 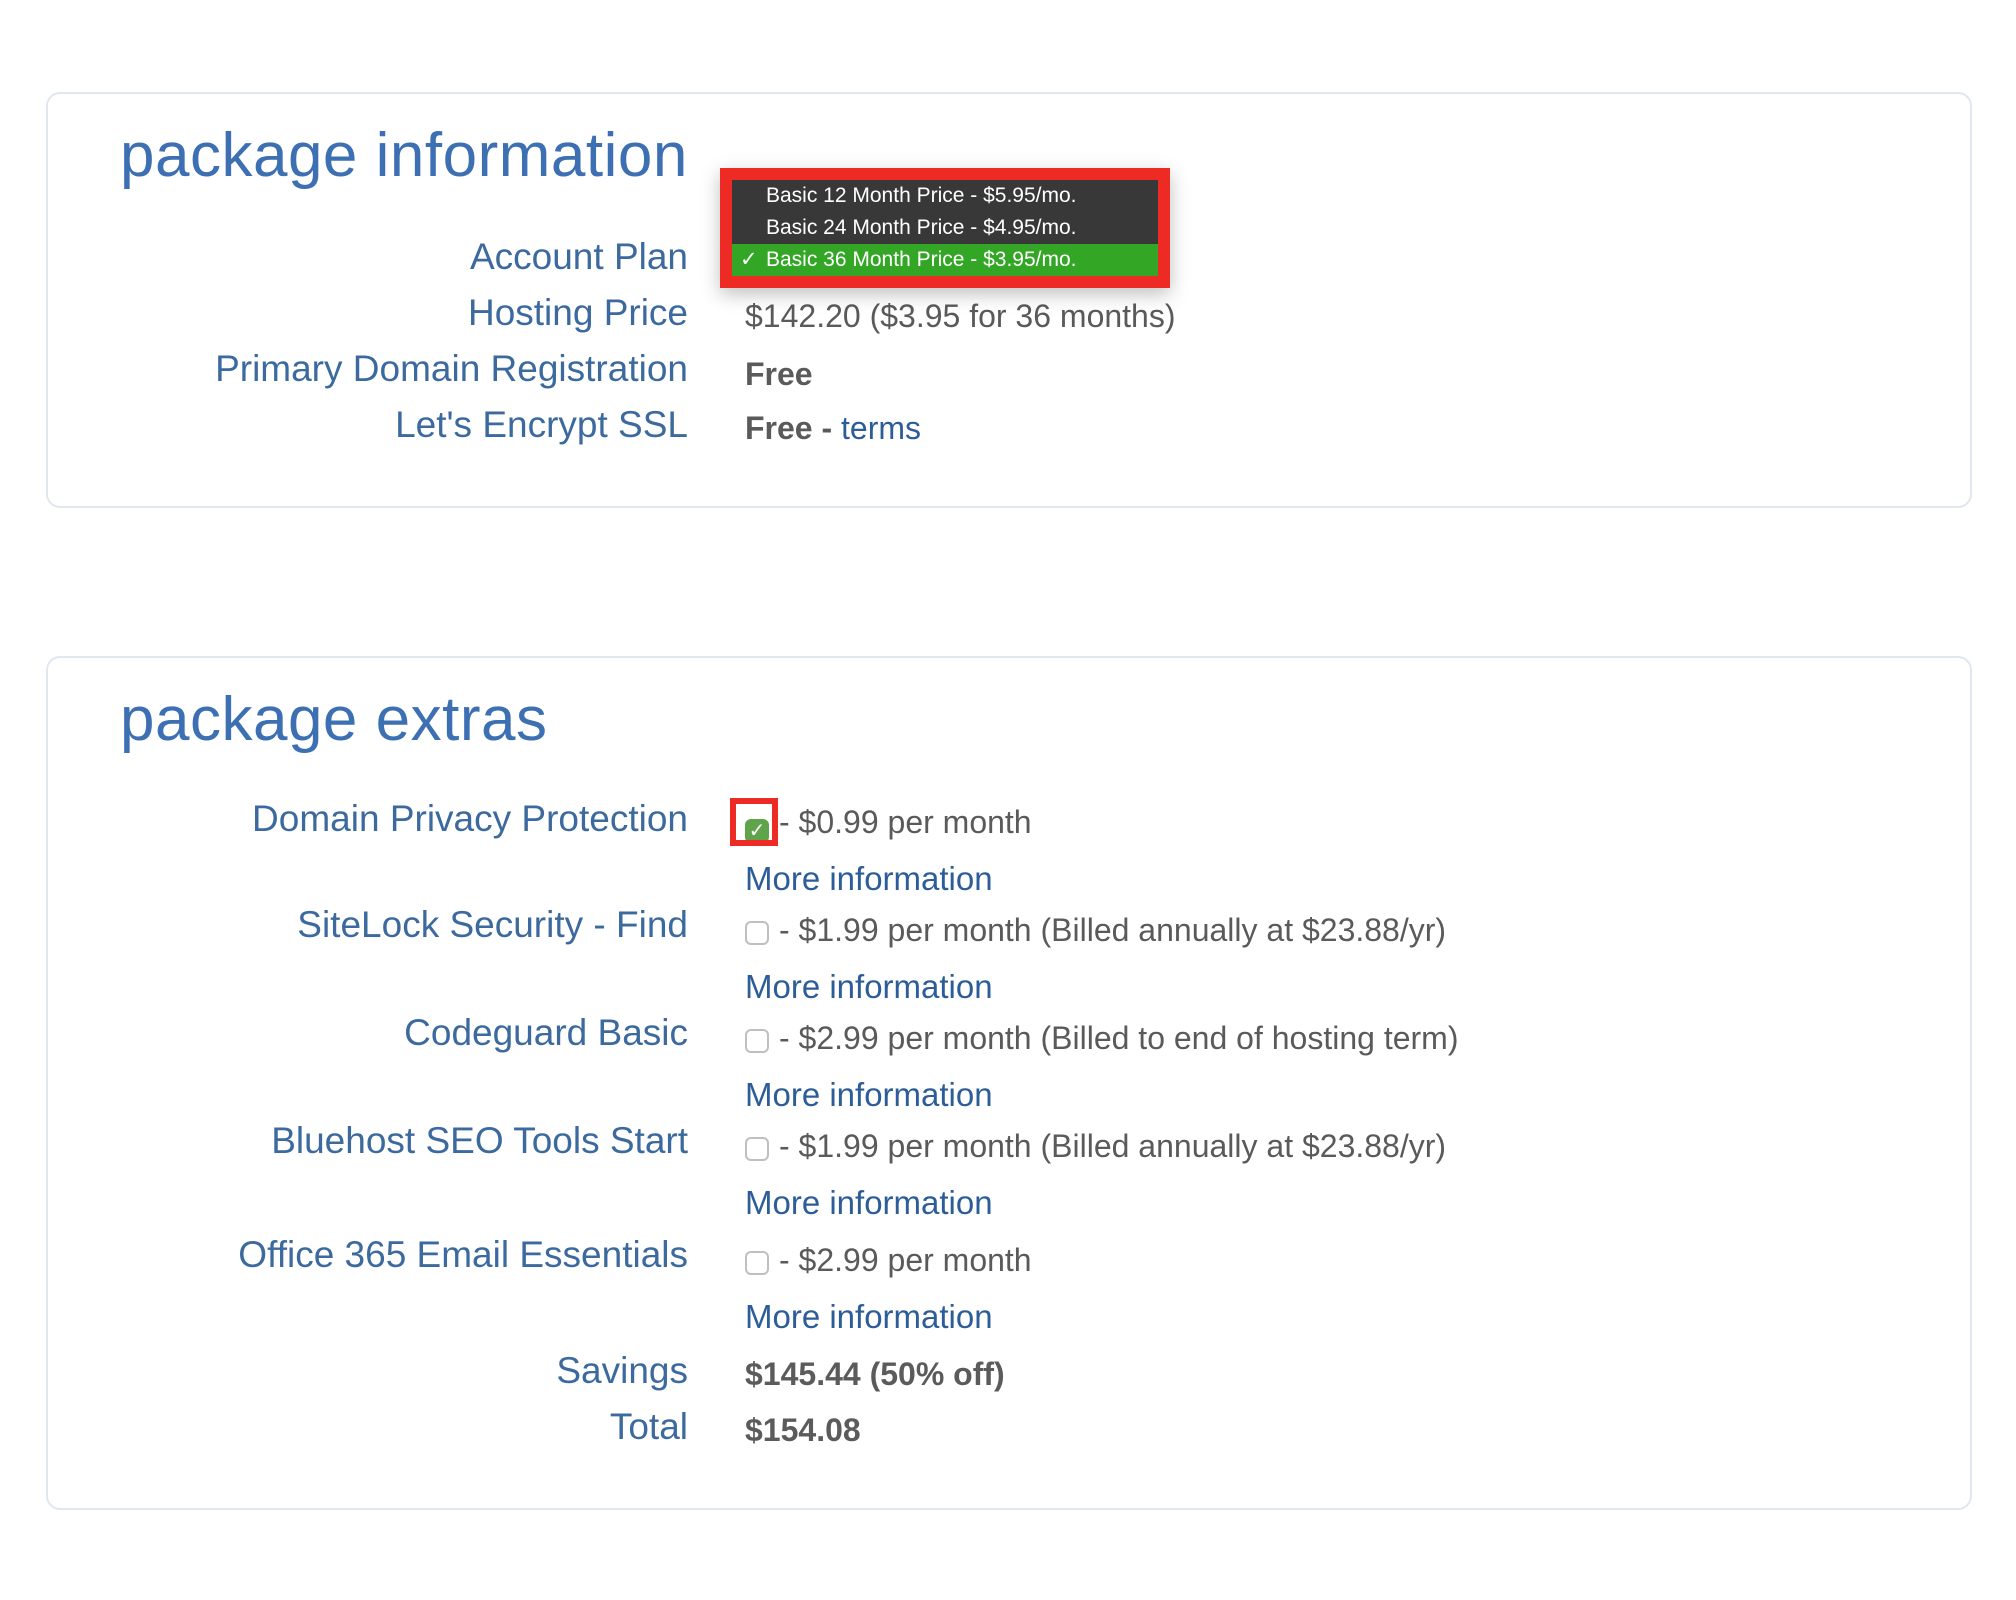 I want to click on office-365-checkbox, so click(x=757, y=1263).